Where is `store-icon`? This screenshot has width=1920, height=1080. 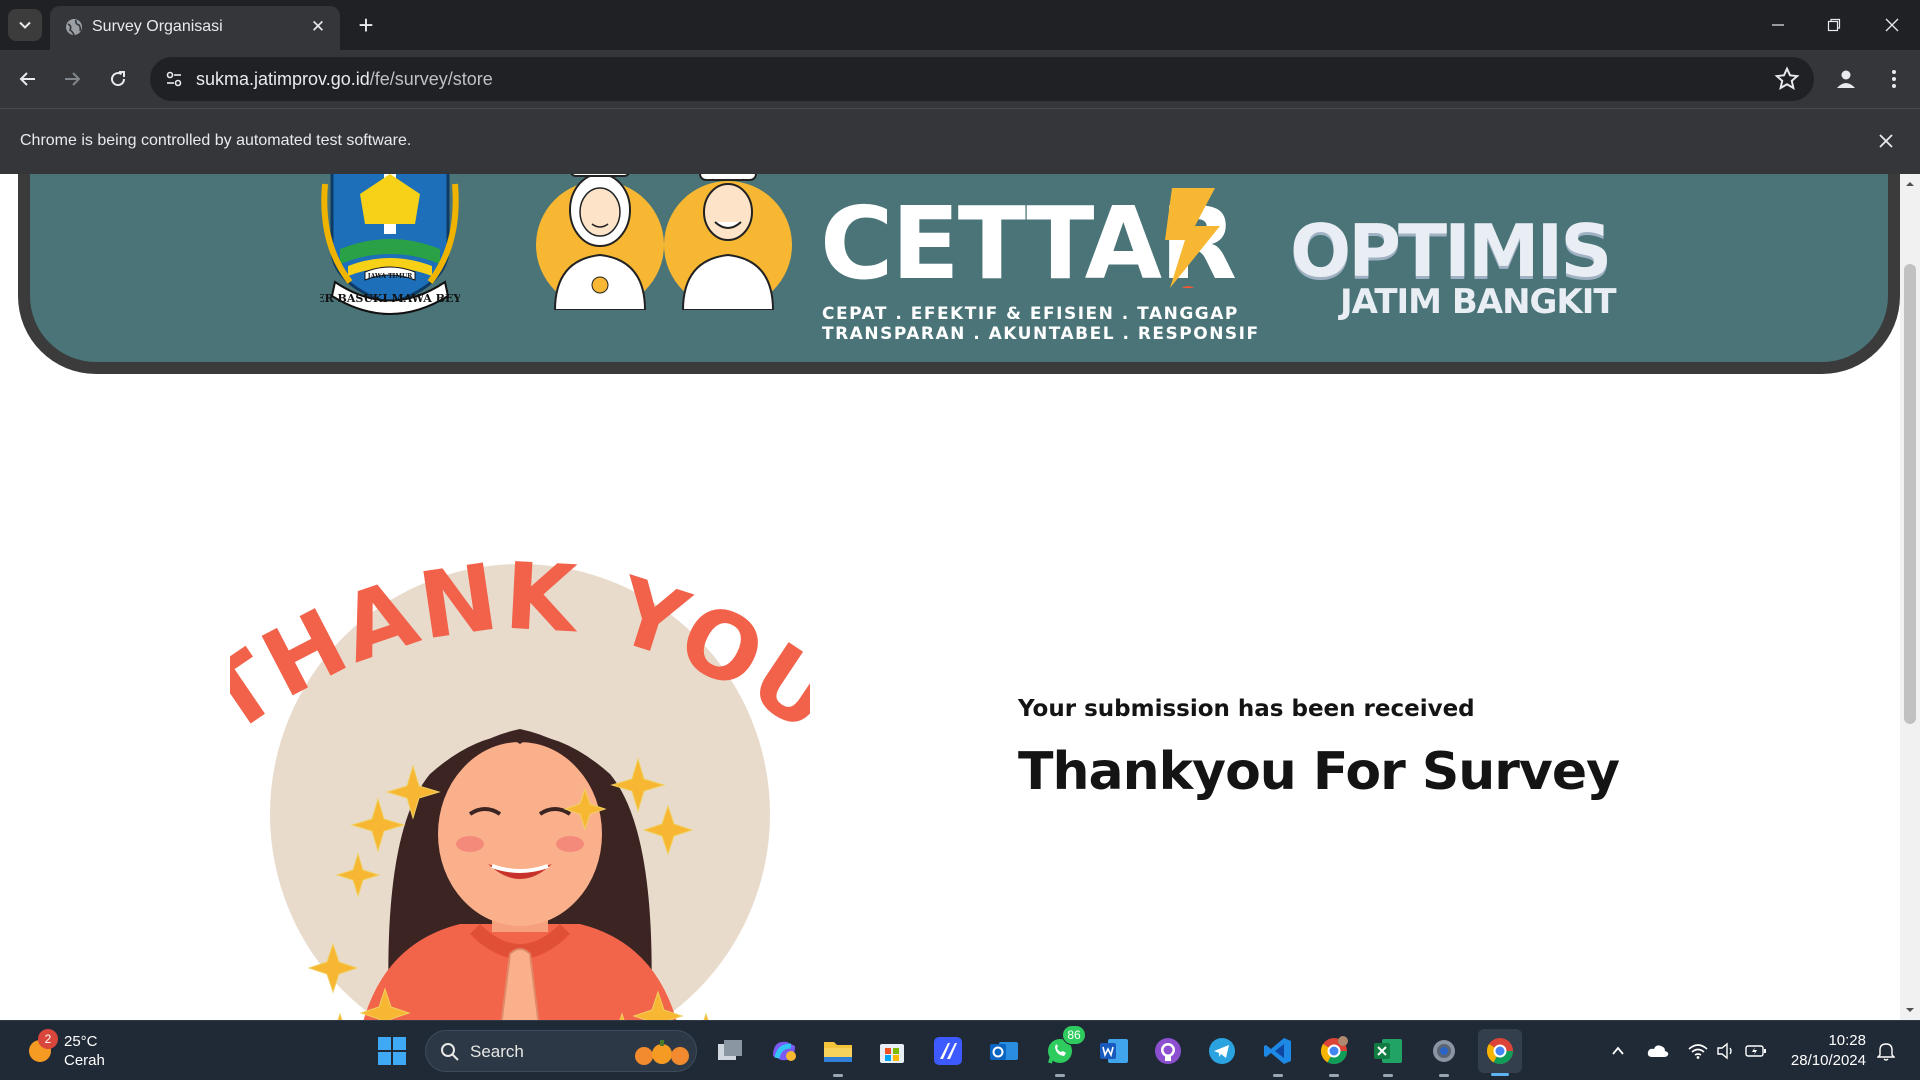
store-icon is located at coordinates (892, 1053).